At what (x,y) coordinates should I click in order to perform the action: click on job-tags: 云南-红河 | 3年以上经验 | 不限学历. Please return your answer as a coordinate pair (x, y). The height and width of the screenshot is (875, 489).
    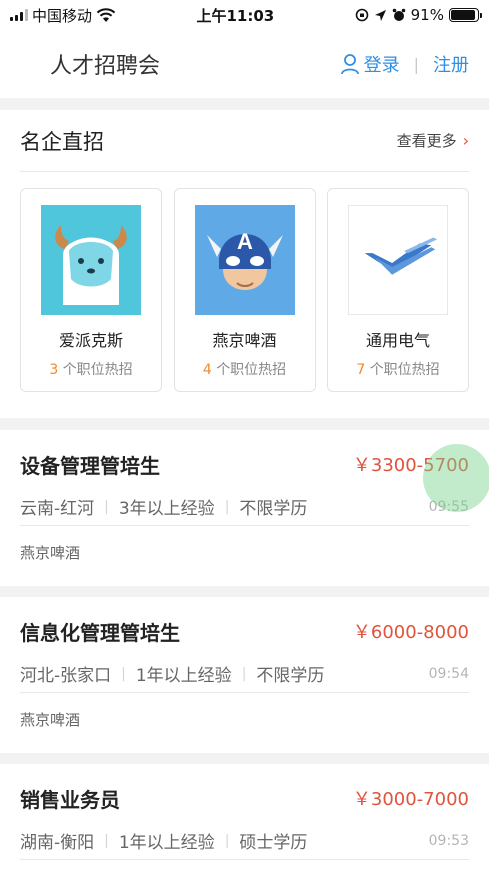
    Looking at the image, I should click on (164, 507).